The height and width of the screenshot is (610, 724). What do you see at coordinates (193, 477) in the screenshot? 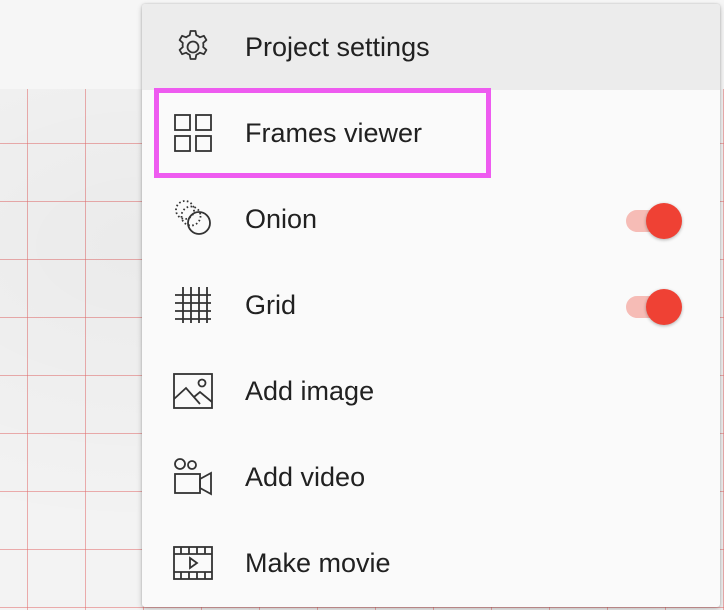
I see `video-camera-icon` at bounding box center [193, 477].